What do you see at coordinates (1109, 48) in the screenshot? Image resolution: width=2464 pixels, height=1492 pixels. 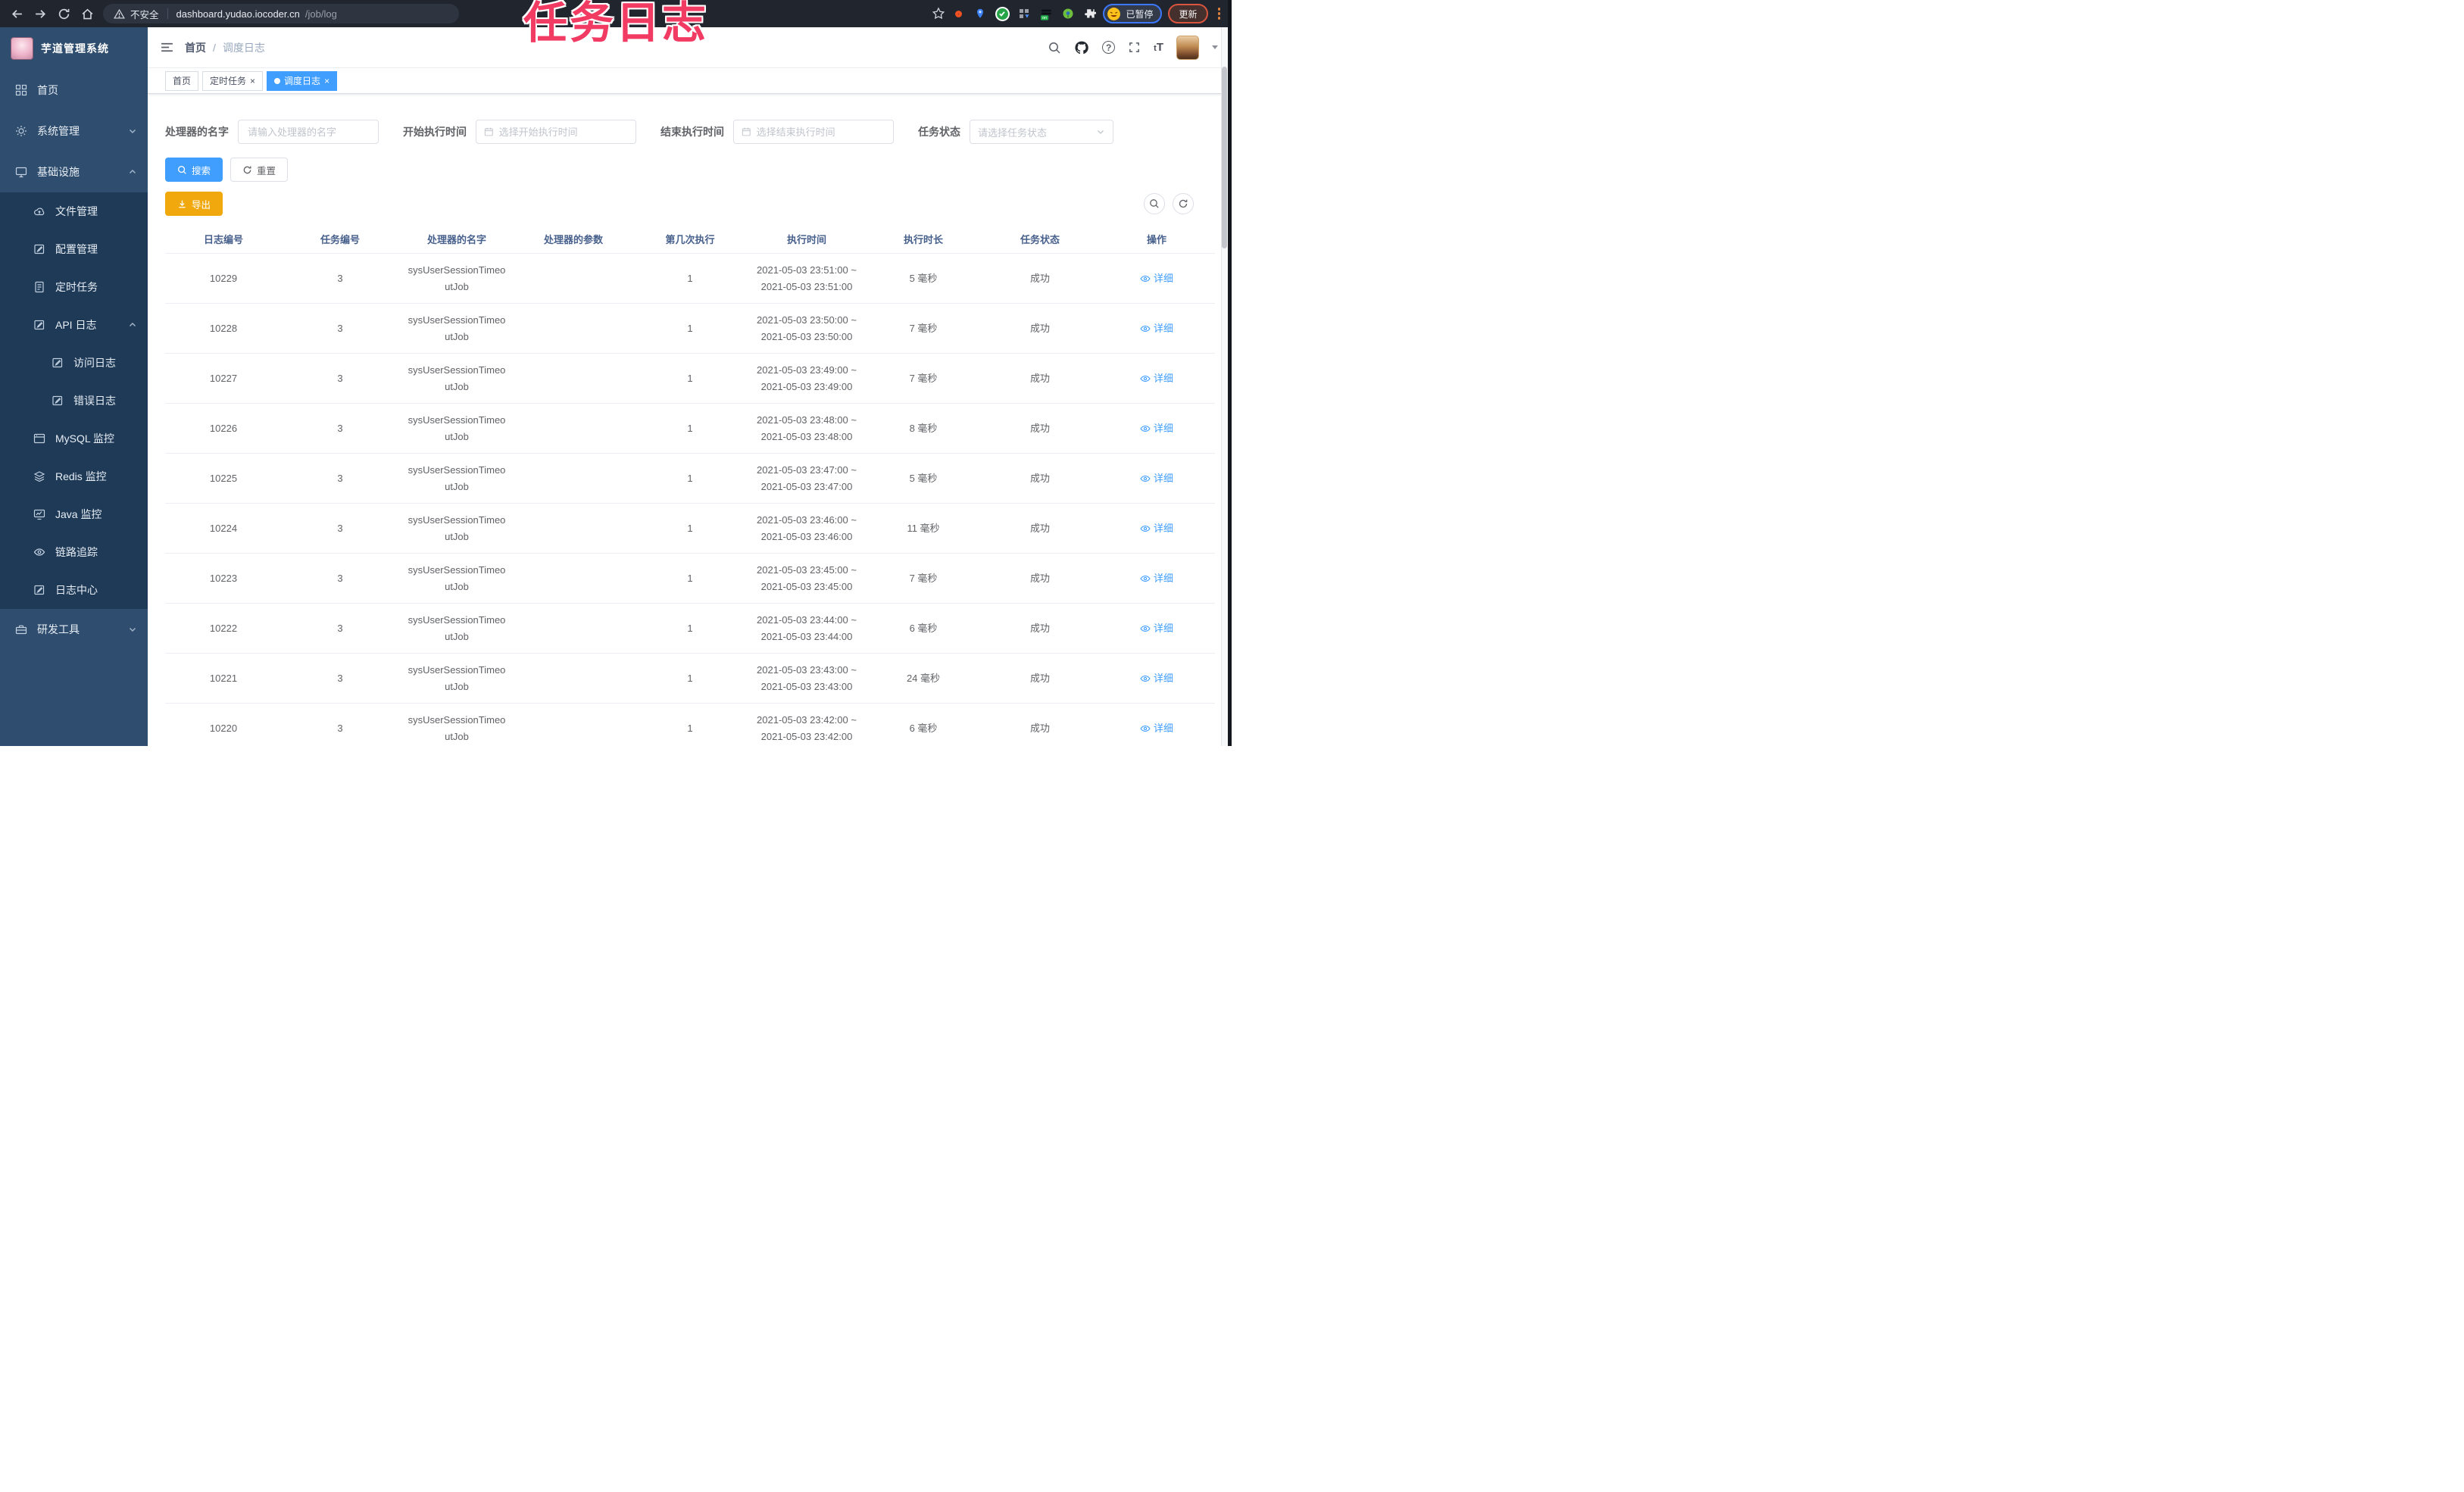 I see `docs-help-icon: ?` at bounding box center [1109, 48].